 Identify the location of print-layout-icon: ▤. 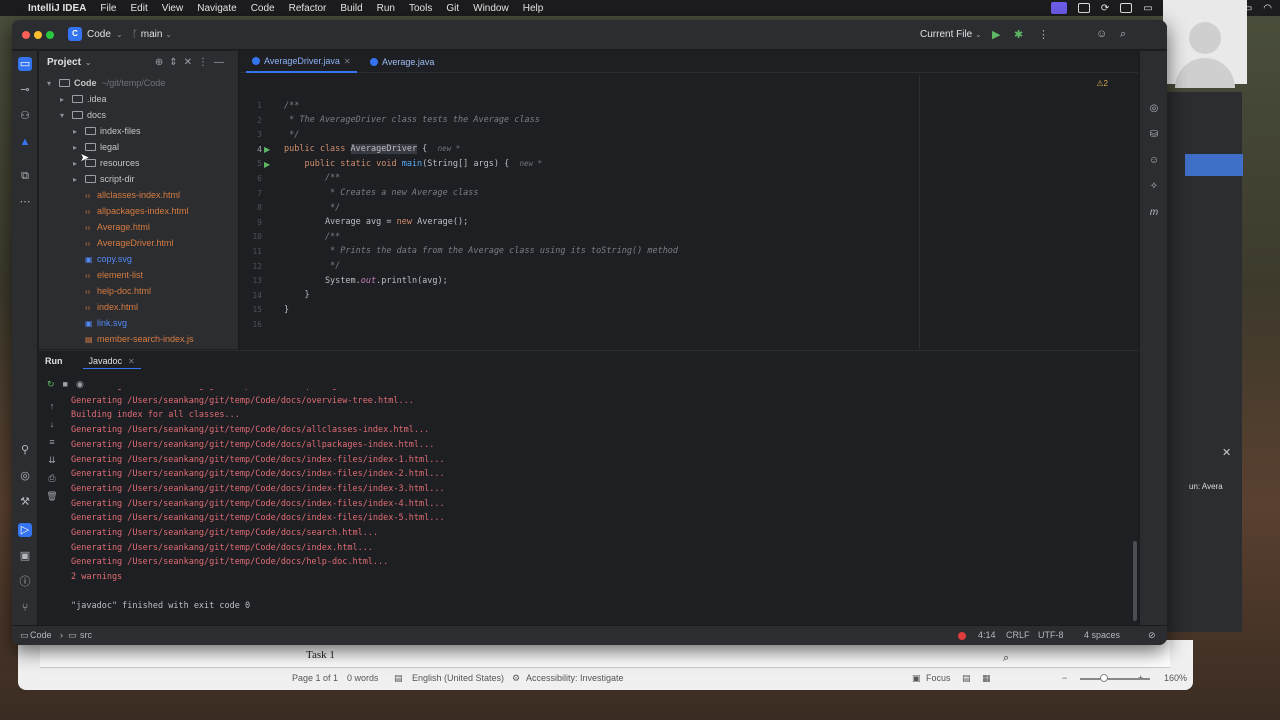
(966, 678).